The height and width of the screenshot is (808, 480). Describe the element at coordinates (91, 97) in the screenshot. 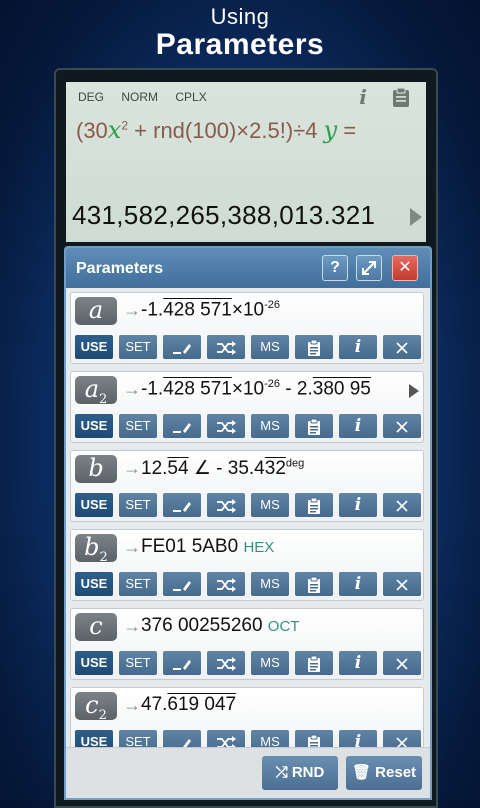

I see `mode-angle: DEG` at that location.